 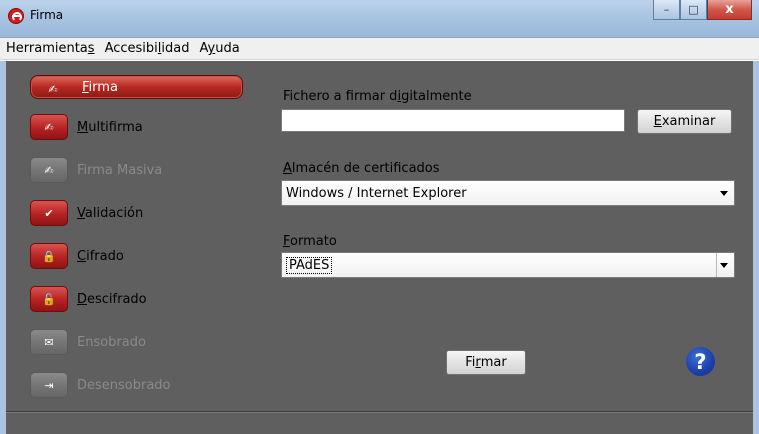 I want to click on sidebar-item-validacion: ✔ Validación, so click(x=86, y=213).